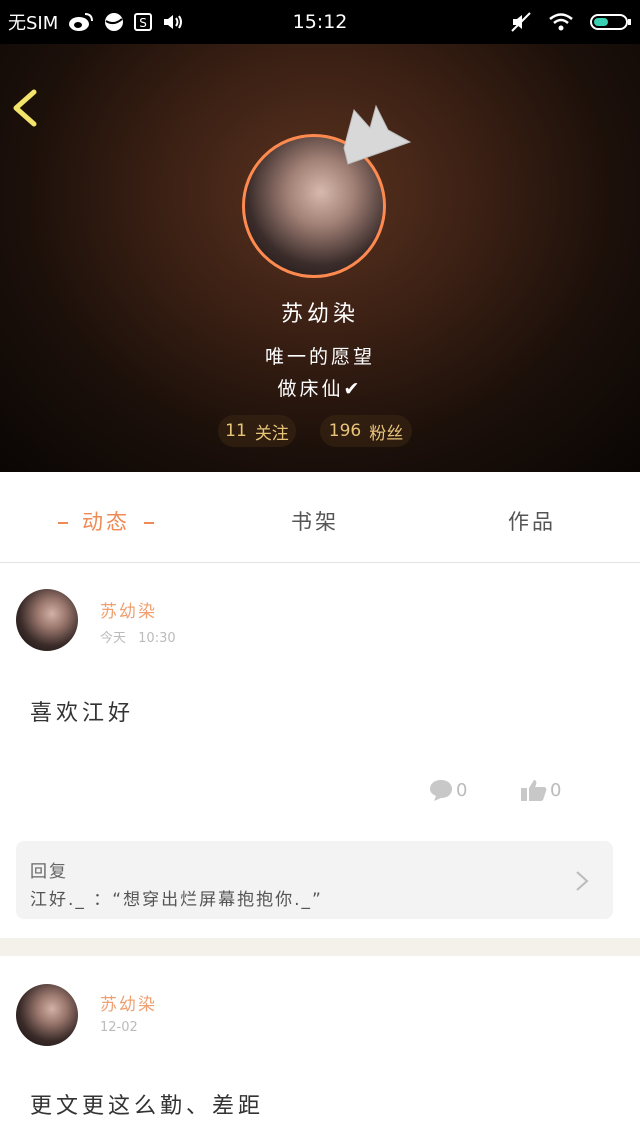  I want to click on comment-button: 0, so click(447, 790).